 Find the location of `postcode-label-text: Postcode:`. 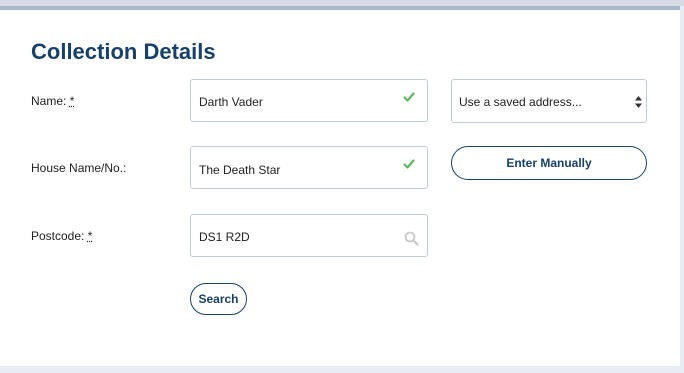

postcode-label-text: Postcode: is located at coordinates (58, 236).